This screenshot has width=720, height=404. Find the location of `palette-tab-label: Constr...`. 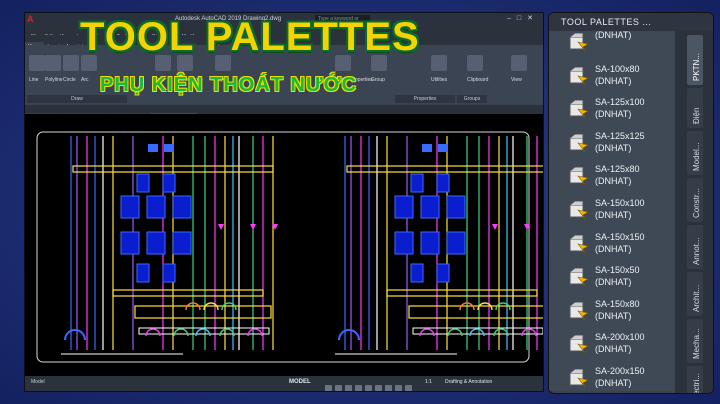

palette-tab-label: Constr... is located at coordinates (696, 203).